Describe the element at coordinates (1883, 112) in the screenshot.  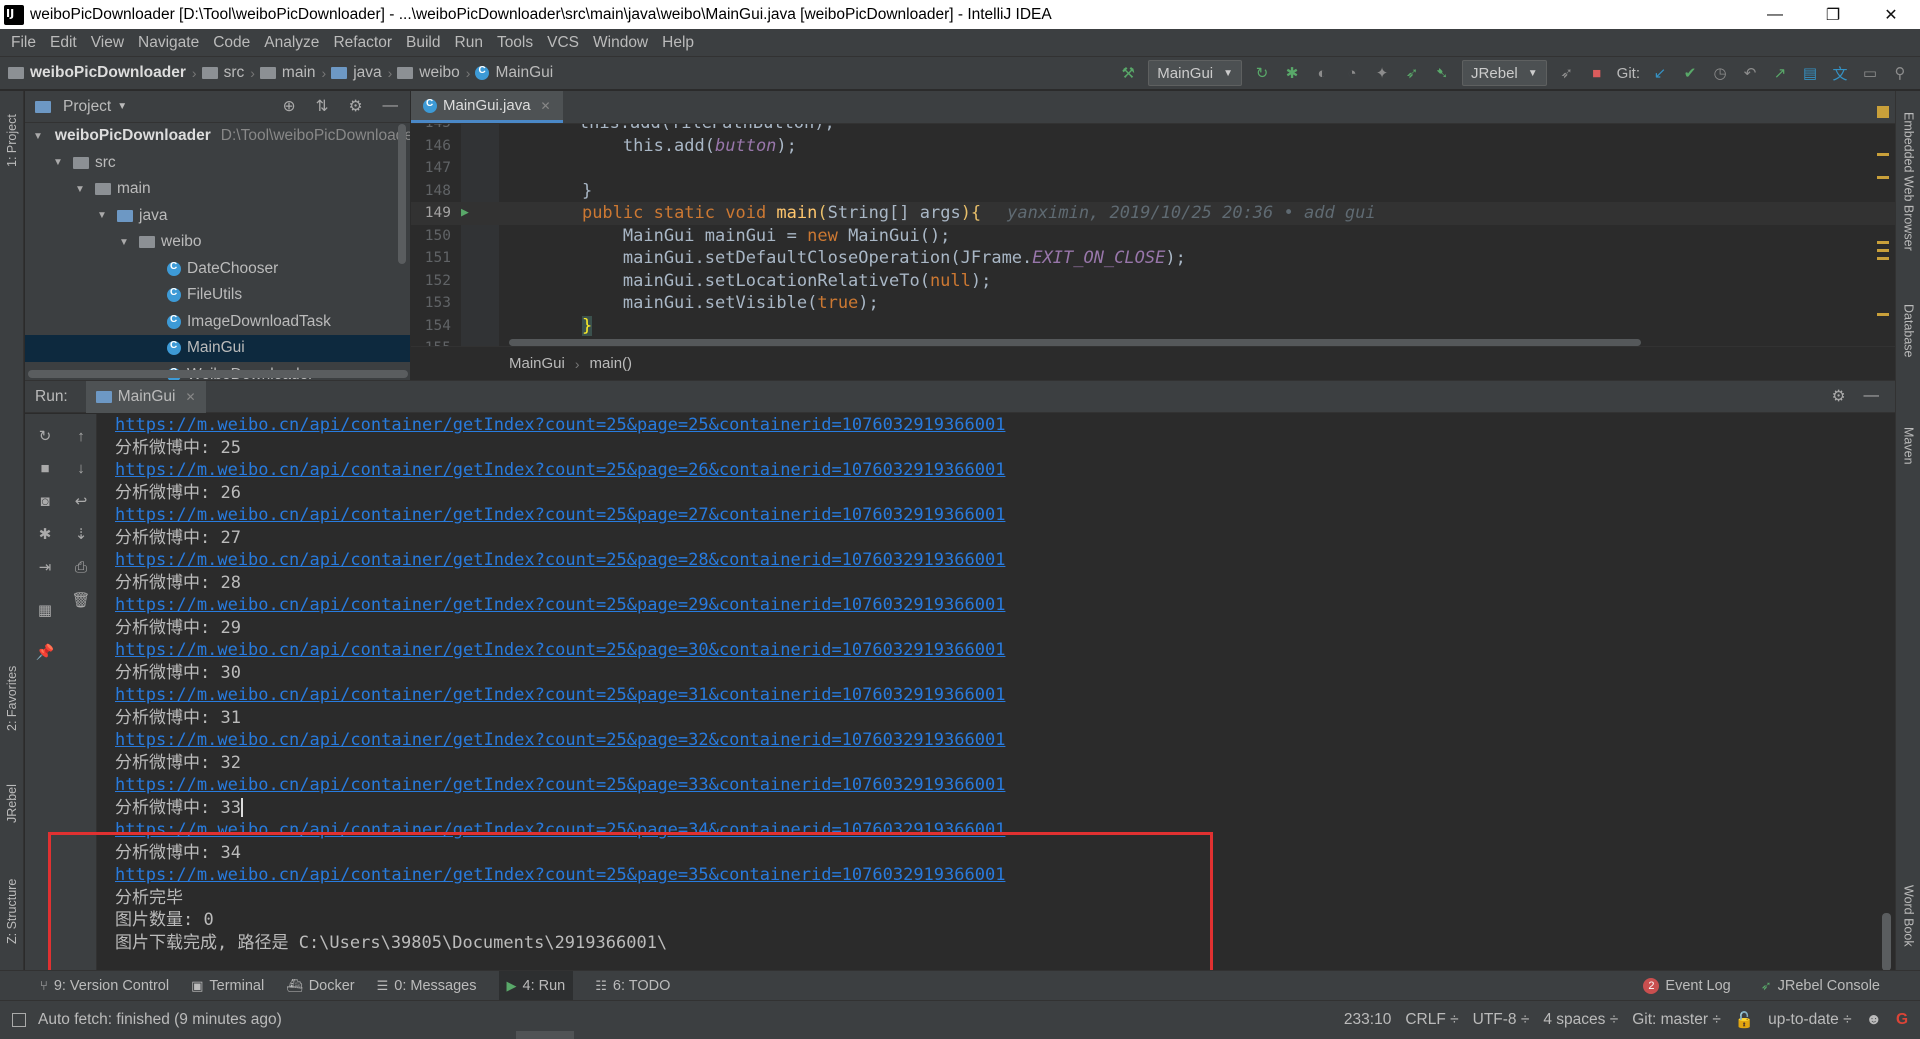
I see `warning-icon` at that location.